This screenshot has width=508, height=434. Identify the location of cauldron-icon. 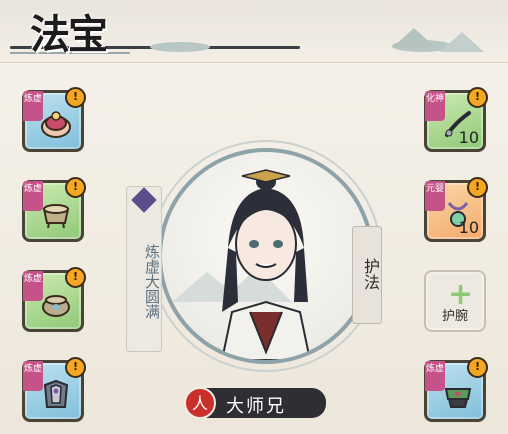
(56, 216).